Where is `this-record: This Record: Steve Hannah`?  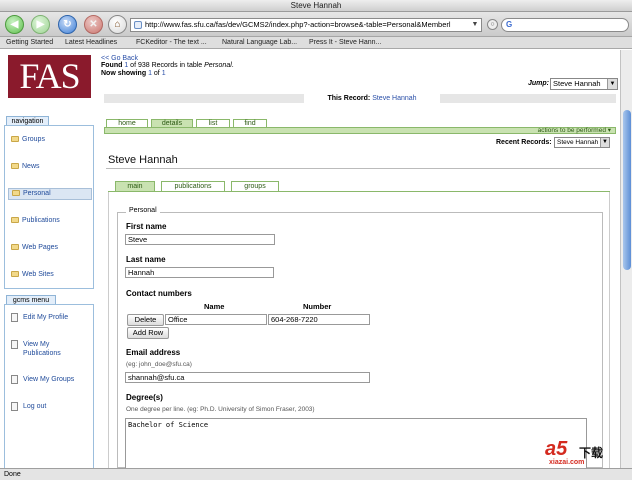 this-record: This Record: Steve Hannah is located at coordinates (372, 98).